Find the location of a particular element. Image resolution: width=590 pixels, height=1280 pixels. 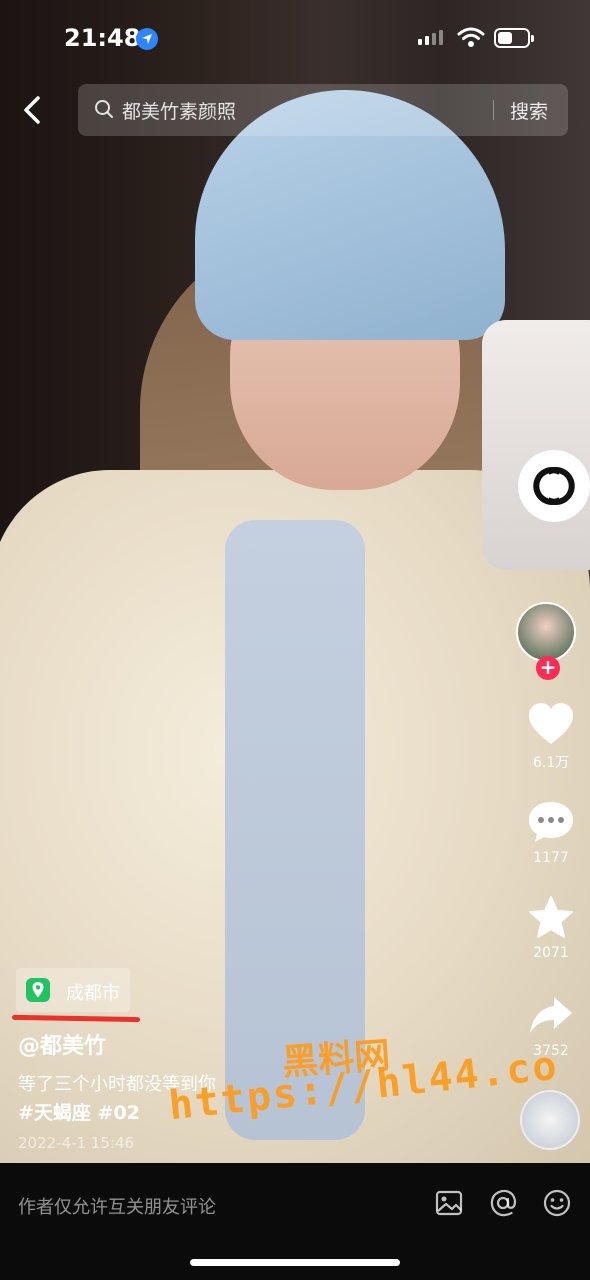

home-indicator is located at coordinates (295, 1262).